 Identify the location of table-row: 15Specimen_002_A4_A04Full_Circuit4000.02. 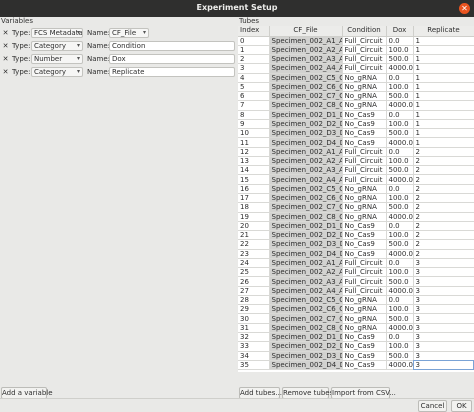
(356, 179).